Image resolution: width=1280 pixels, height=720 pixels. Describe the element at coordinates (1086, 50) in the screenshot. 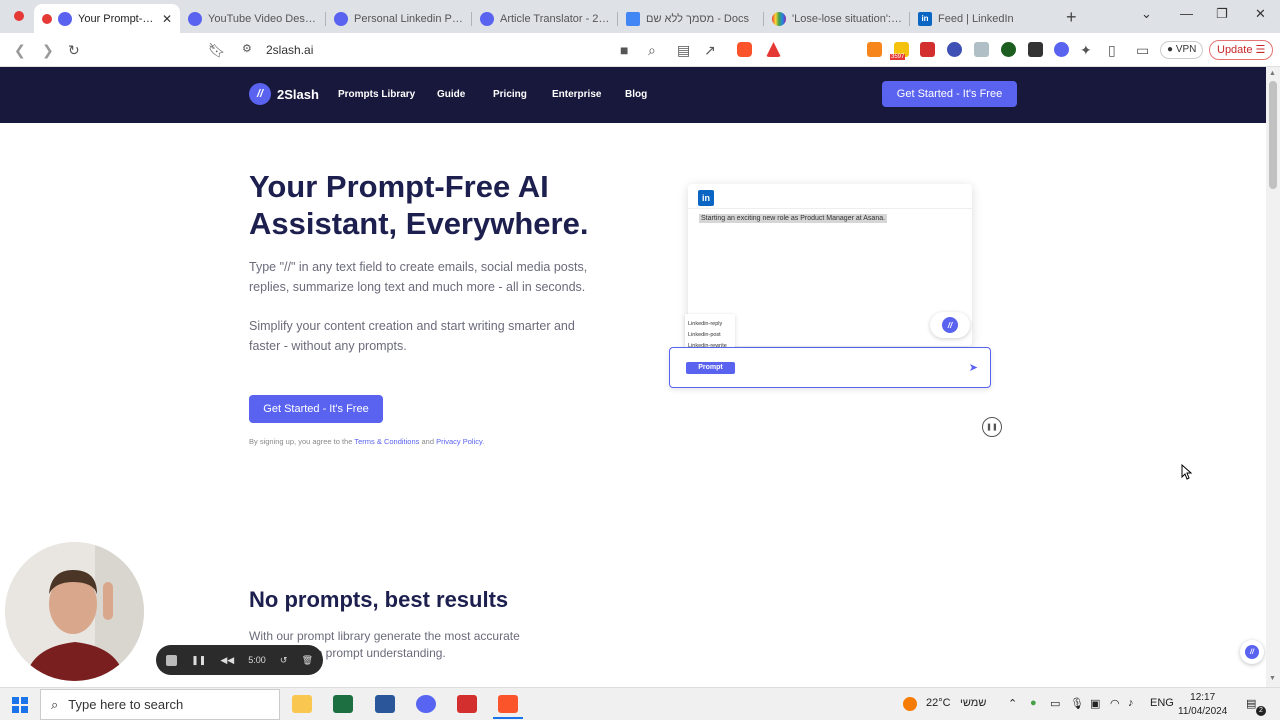

I see `extensions-puzzle-icon: ✦` at that location.